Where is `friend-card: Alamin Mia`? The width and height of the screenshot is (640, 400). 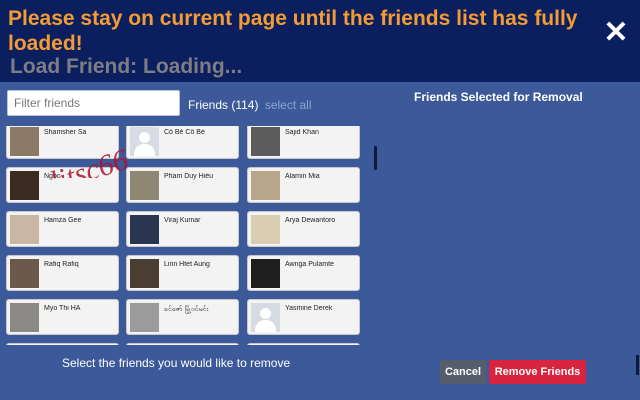
friend-card: Alamin Mia is located at coordinates (303, 185).